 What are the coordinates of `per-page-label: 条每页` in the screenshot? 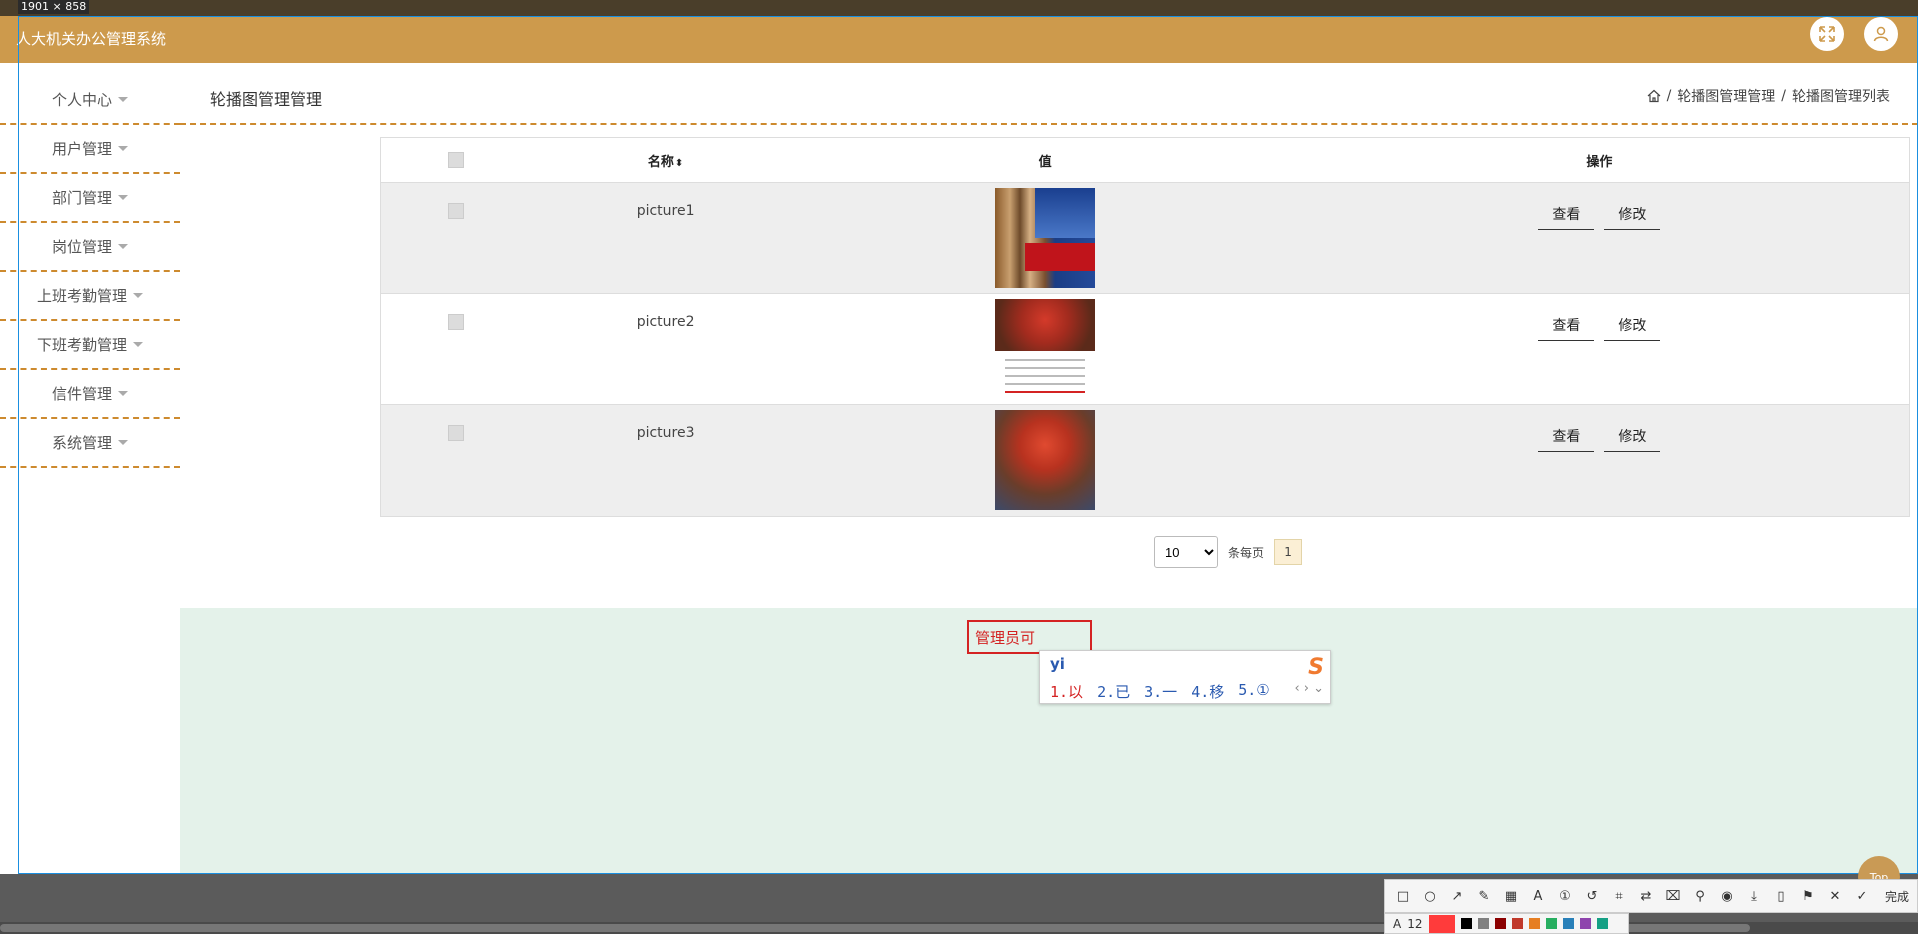 It's located at (1246, 552).